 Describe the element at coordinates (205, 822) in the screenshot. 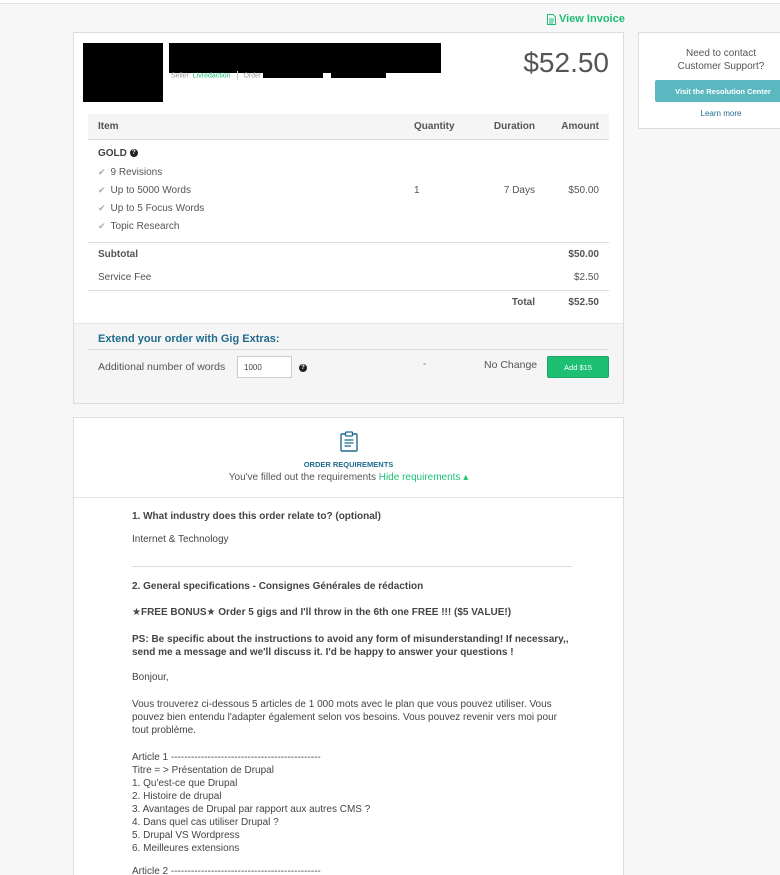

I see `article-line: 4. Dans quel cas utiliser Drupal ?` at that location.